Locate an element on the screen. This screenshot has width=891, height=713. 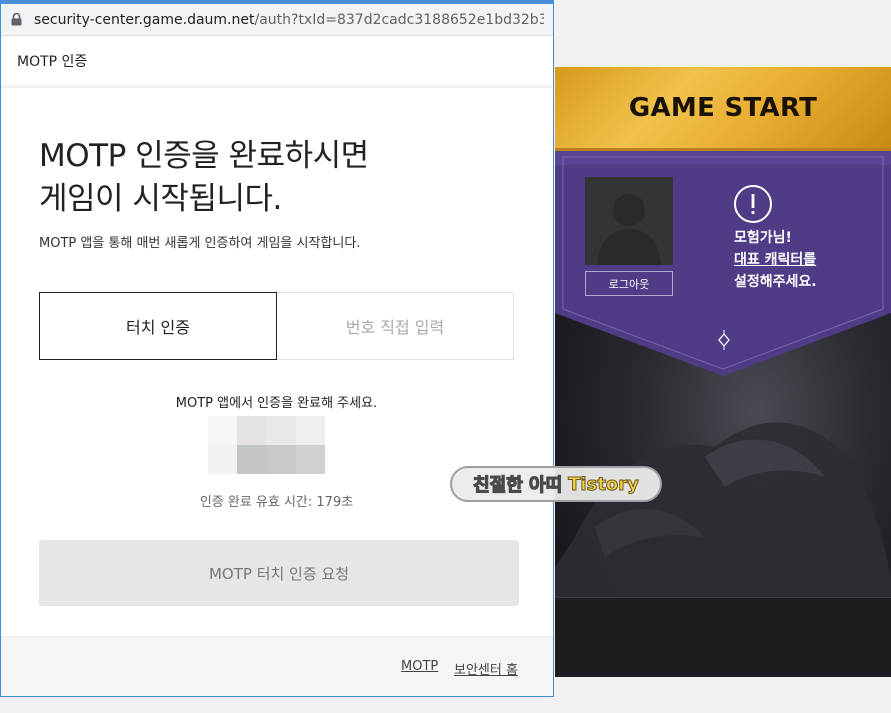
popup-title: MOTP 인증 is located at coordinates (52, 61).